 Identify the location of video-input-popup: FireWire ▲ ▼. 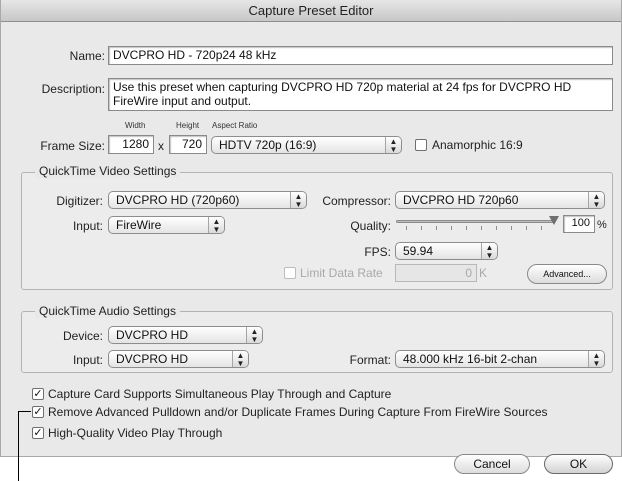
(166, 225).